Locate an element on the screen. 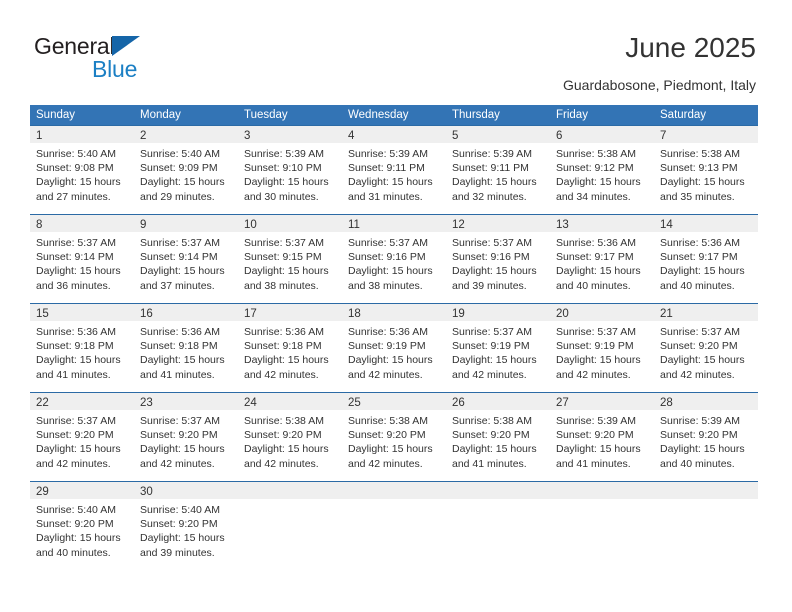 Image resolution: width=792 pixels, height=612 pixels. sunset-text: Sunset: 9:08 PM is located at coordinates (75, 168).